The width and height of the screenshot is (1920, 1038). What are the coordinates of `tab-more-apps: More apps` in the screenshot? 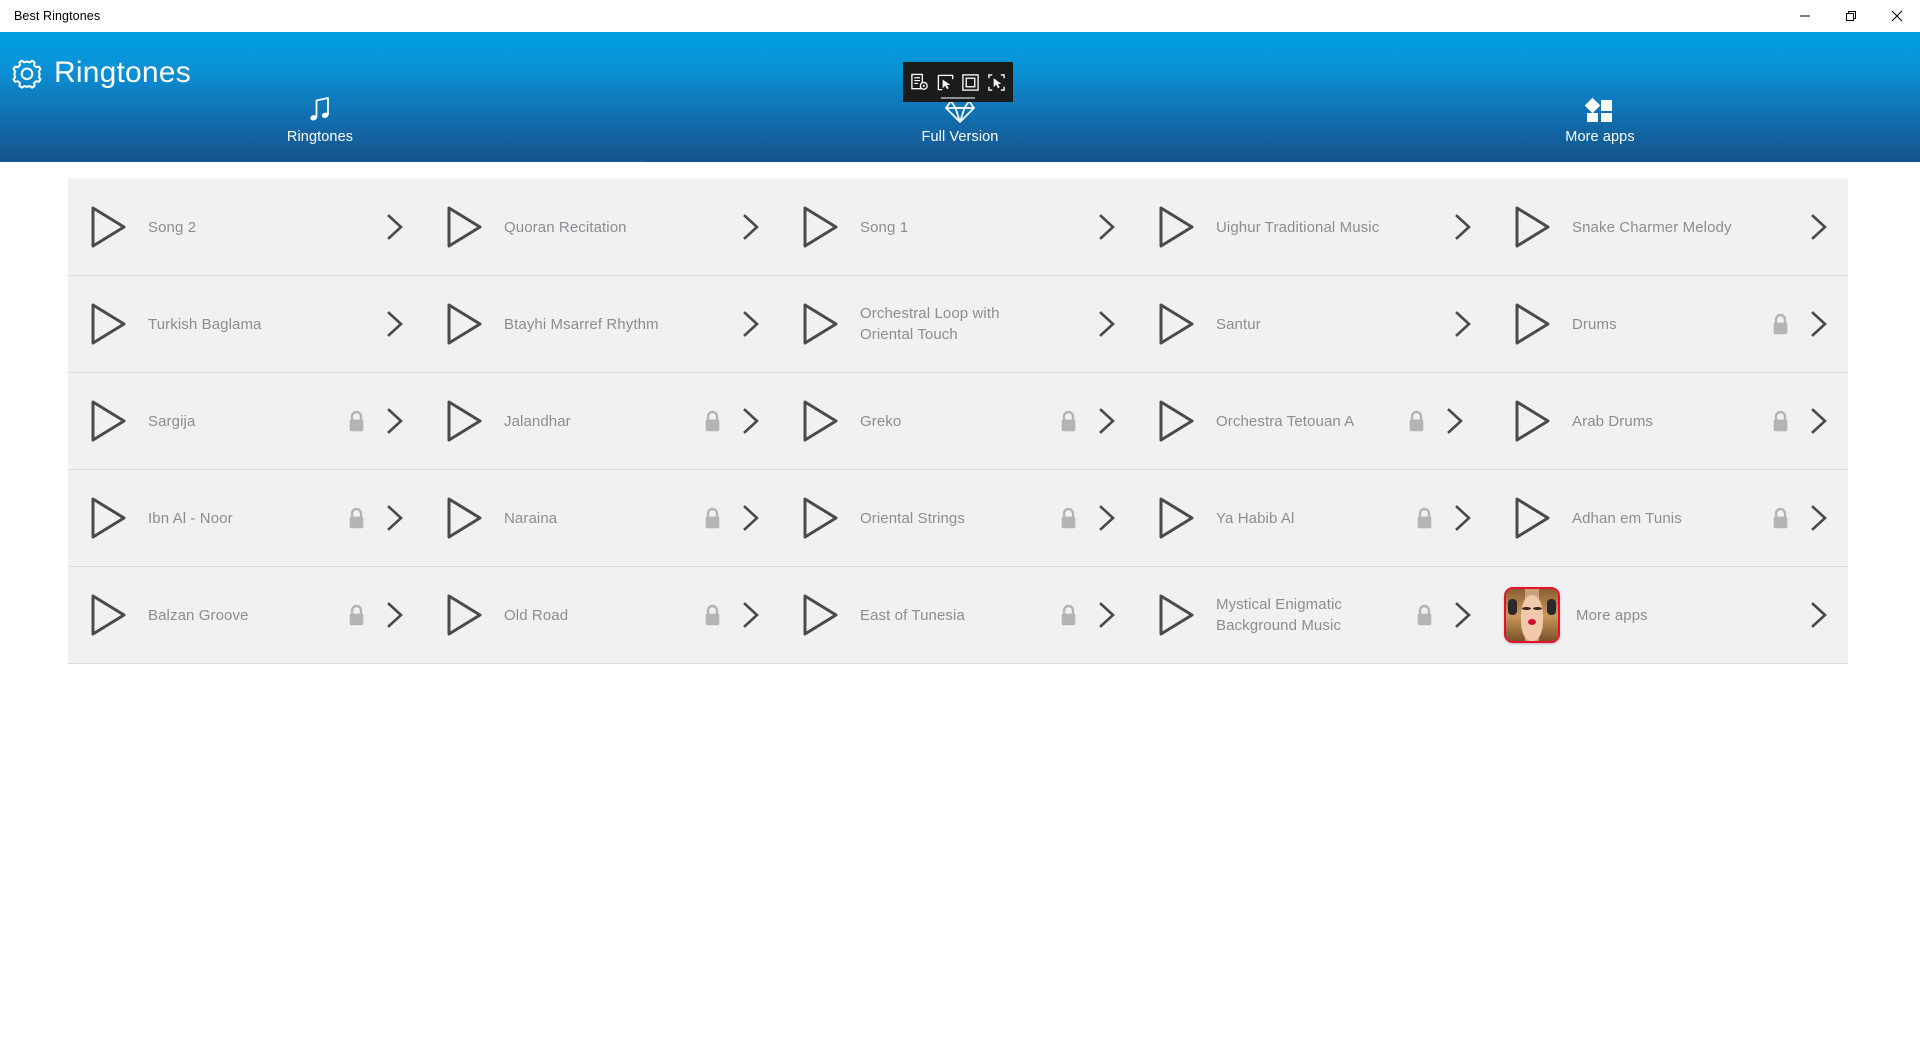 It's located at (1600, 126).